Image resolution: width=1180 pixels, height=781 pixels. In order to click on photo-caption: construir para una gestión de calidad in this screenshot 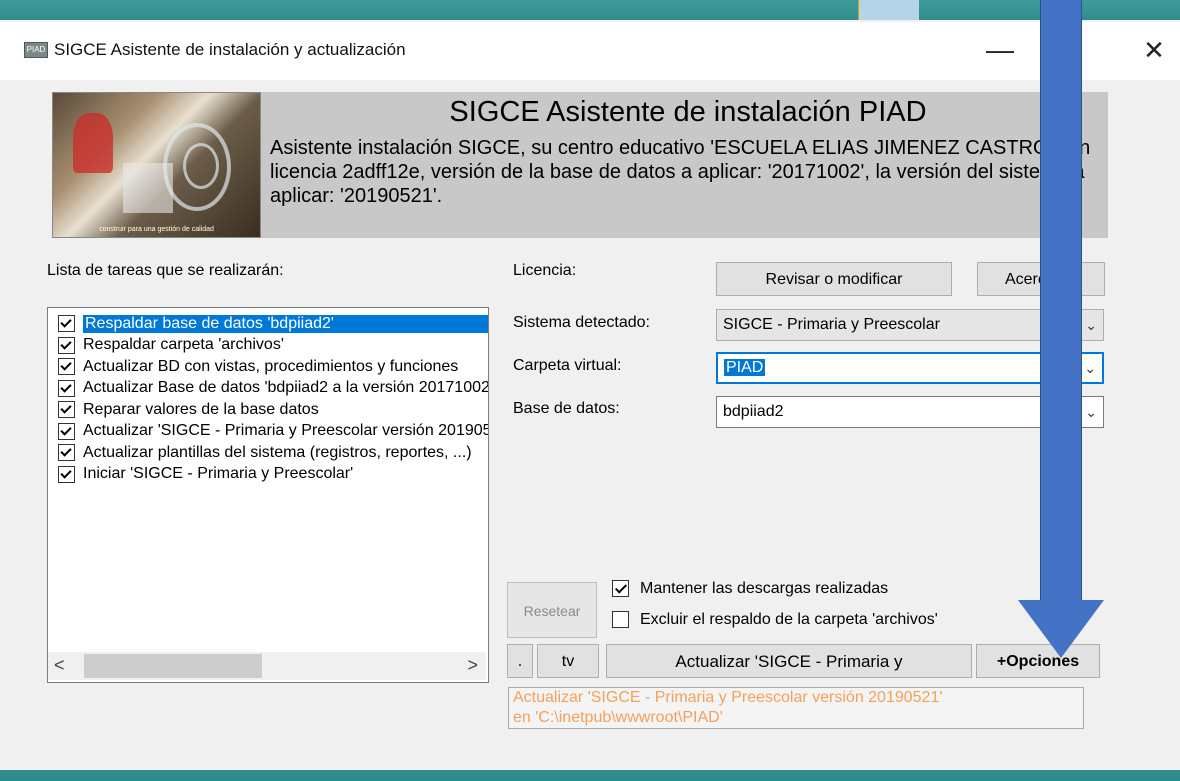, I will do `click(156, 229)`.